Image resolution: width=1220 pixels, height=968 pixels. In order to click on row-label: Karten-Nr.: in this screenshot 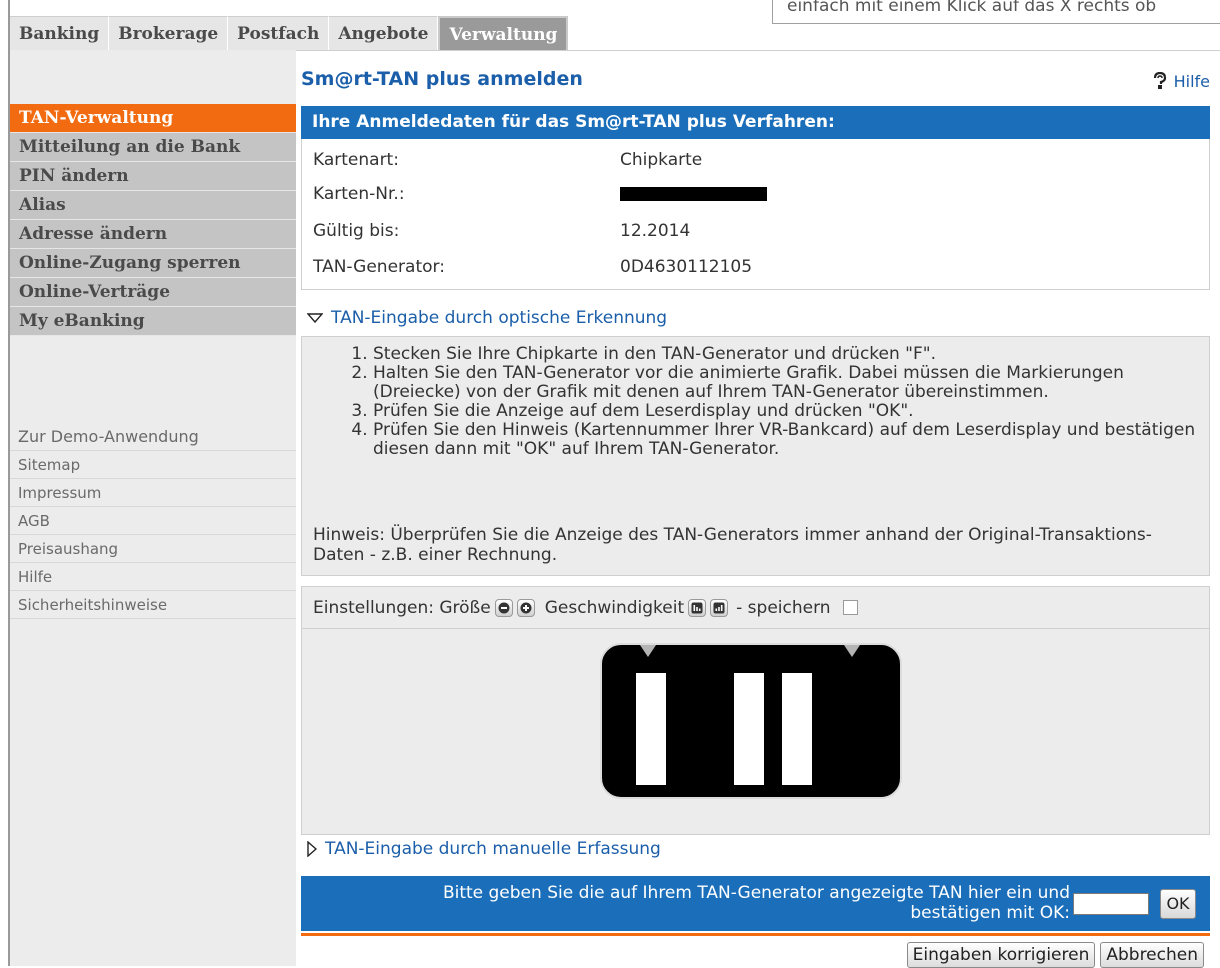, I will do `click(359, 194)`.